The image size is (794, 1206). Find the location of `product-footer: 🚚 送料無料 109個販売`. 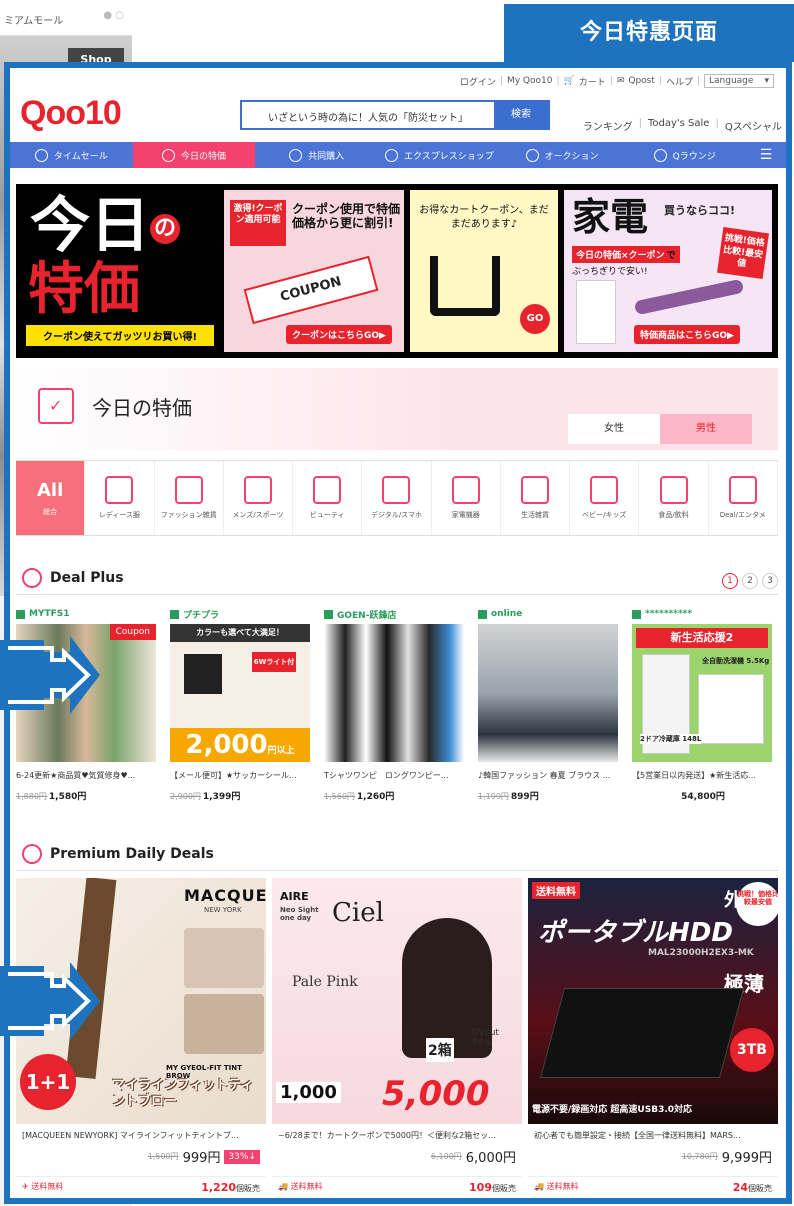

product-footer: 🚚 送料無料 109個販売 is located at coordinates (397, 1187).